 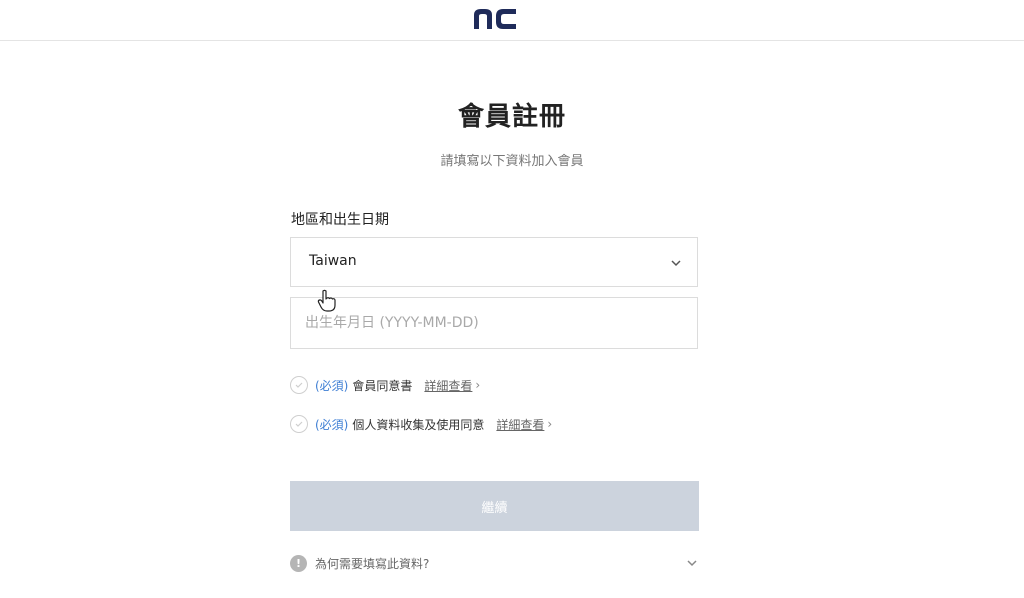 What do you see at coordinates (512, 161) in the screenshot?
I see `page-subtitle: 請填寫以下資料加入會員` at bounding box center [512, 161].